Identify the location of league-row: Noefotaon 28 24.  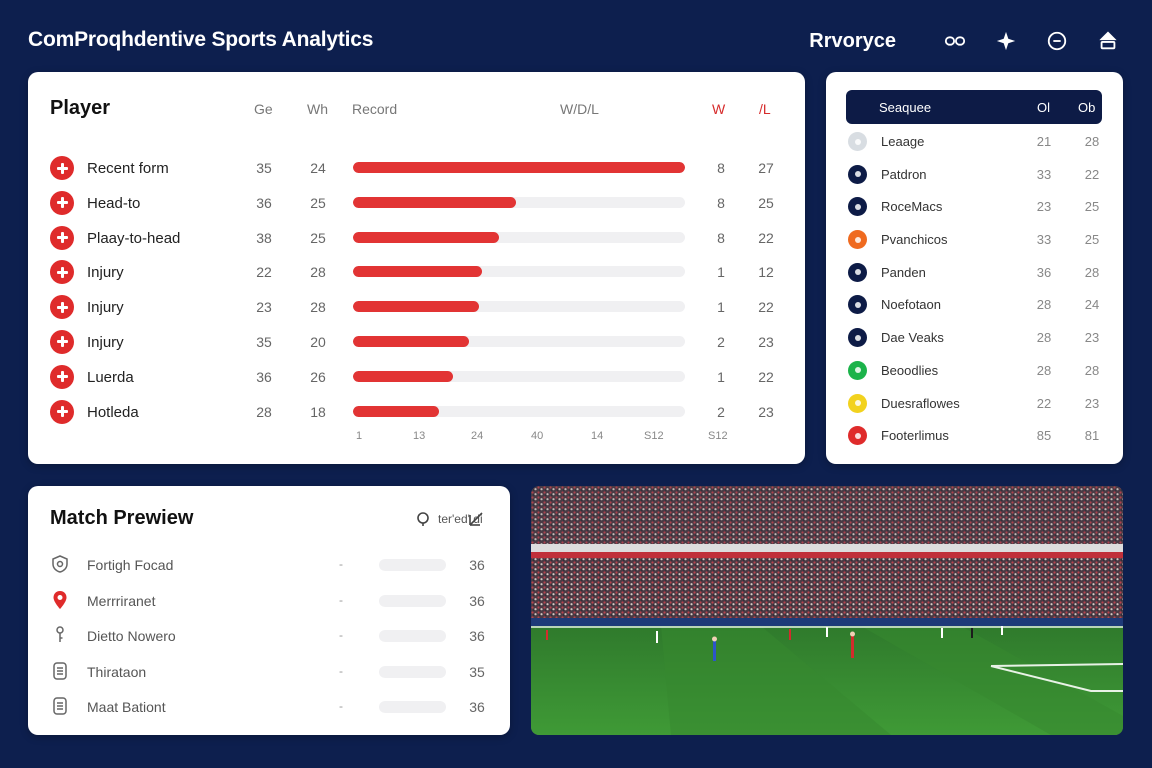
(974, 306).